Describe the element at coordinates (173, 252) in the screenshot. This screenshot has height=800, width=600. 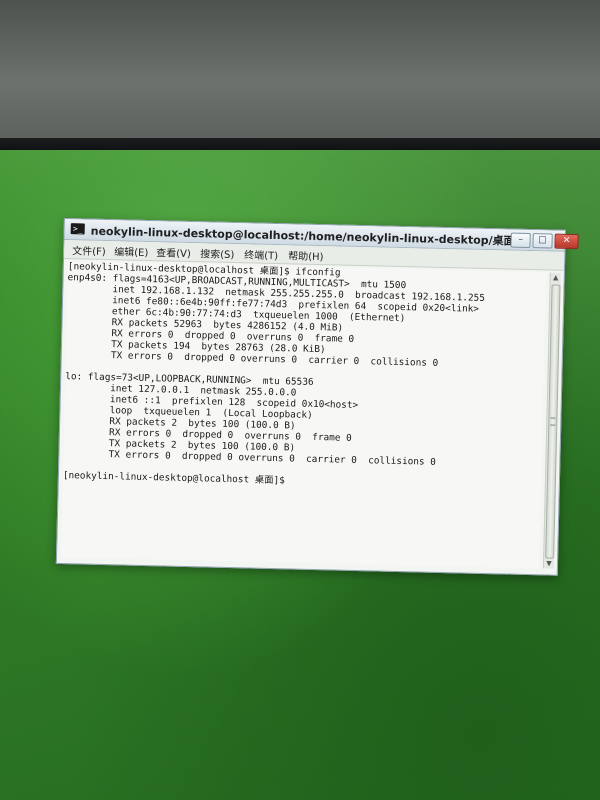
I see `menu-view: 查看(V)` at that location.